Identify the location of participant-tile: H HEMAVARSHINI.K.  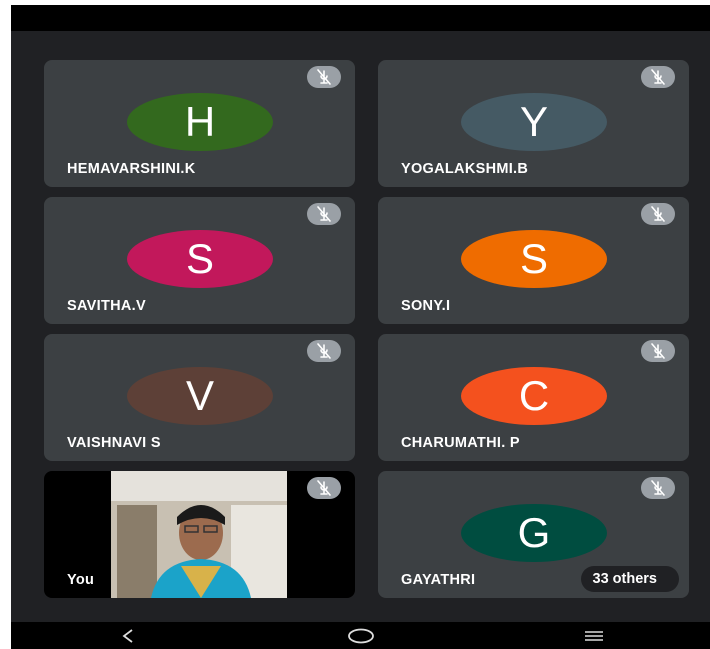
(199, 123).